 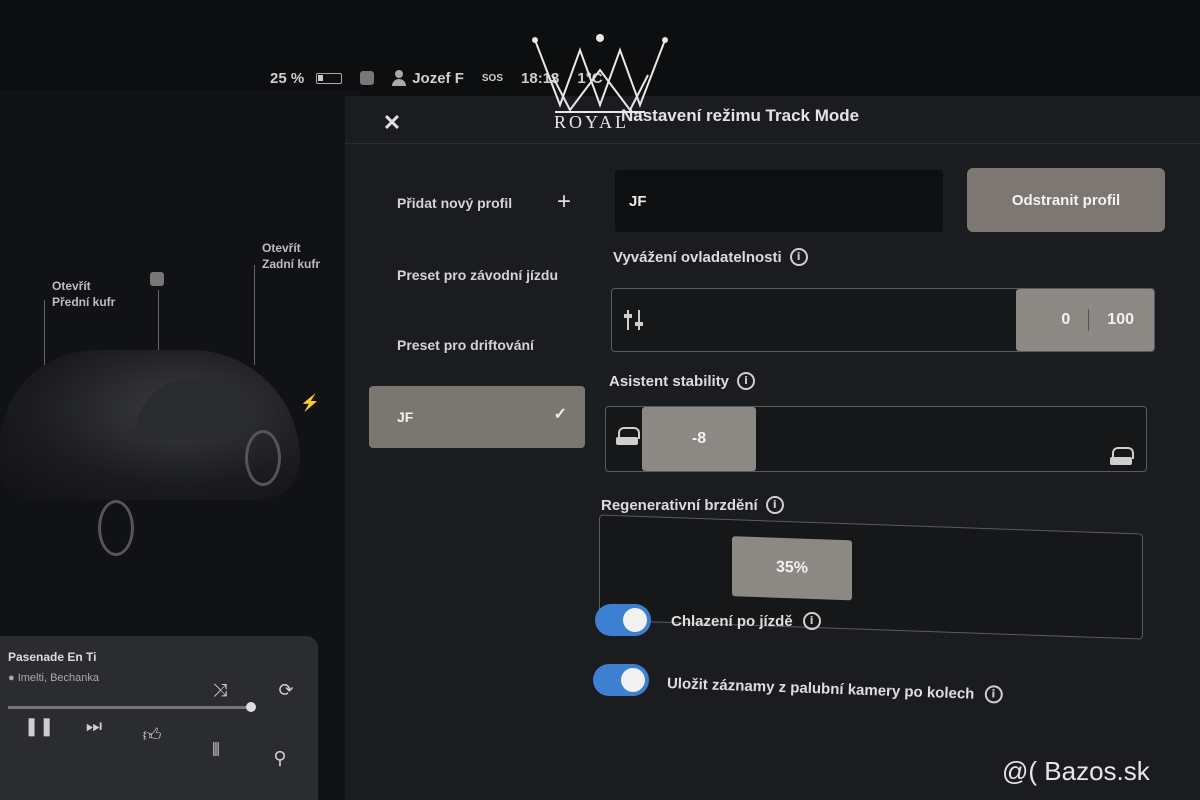 I want to click on handling-balance-label: Vyvážení ovladatelnosti i, so click(x=710, y=257).